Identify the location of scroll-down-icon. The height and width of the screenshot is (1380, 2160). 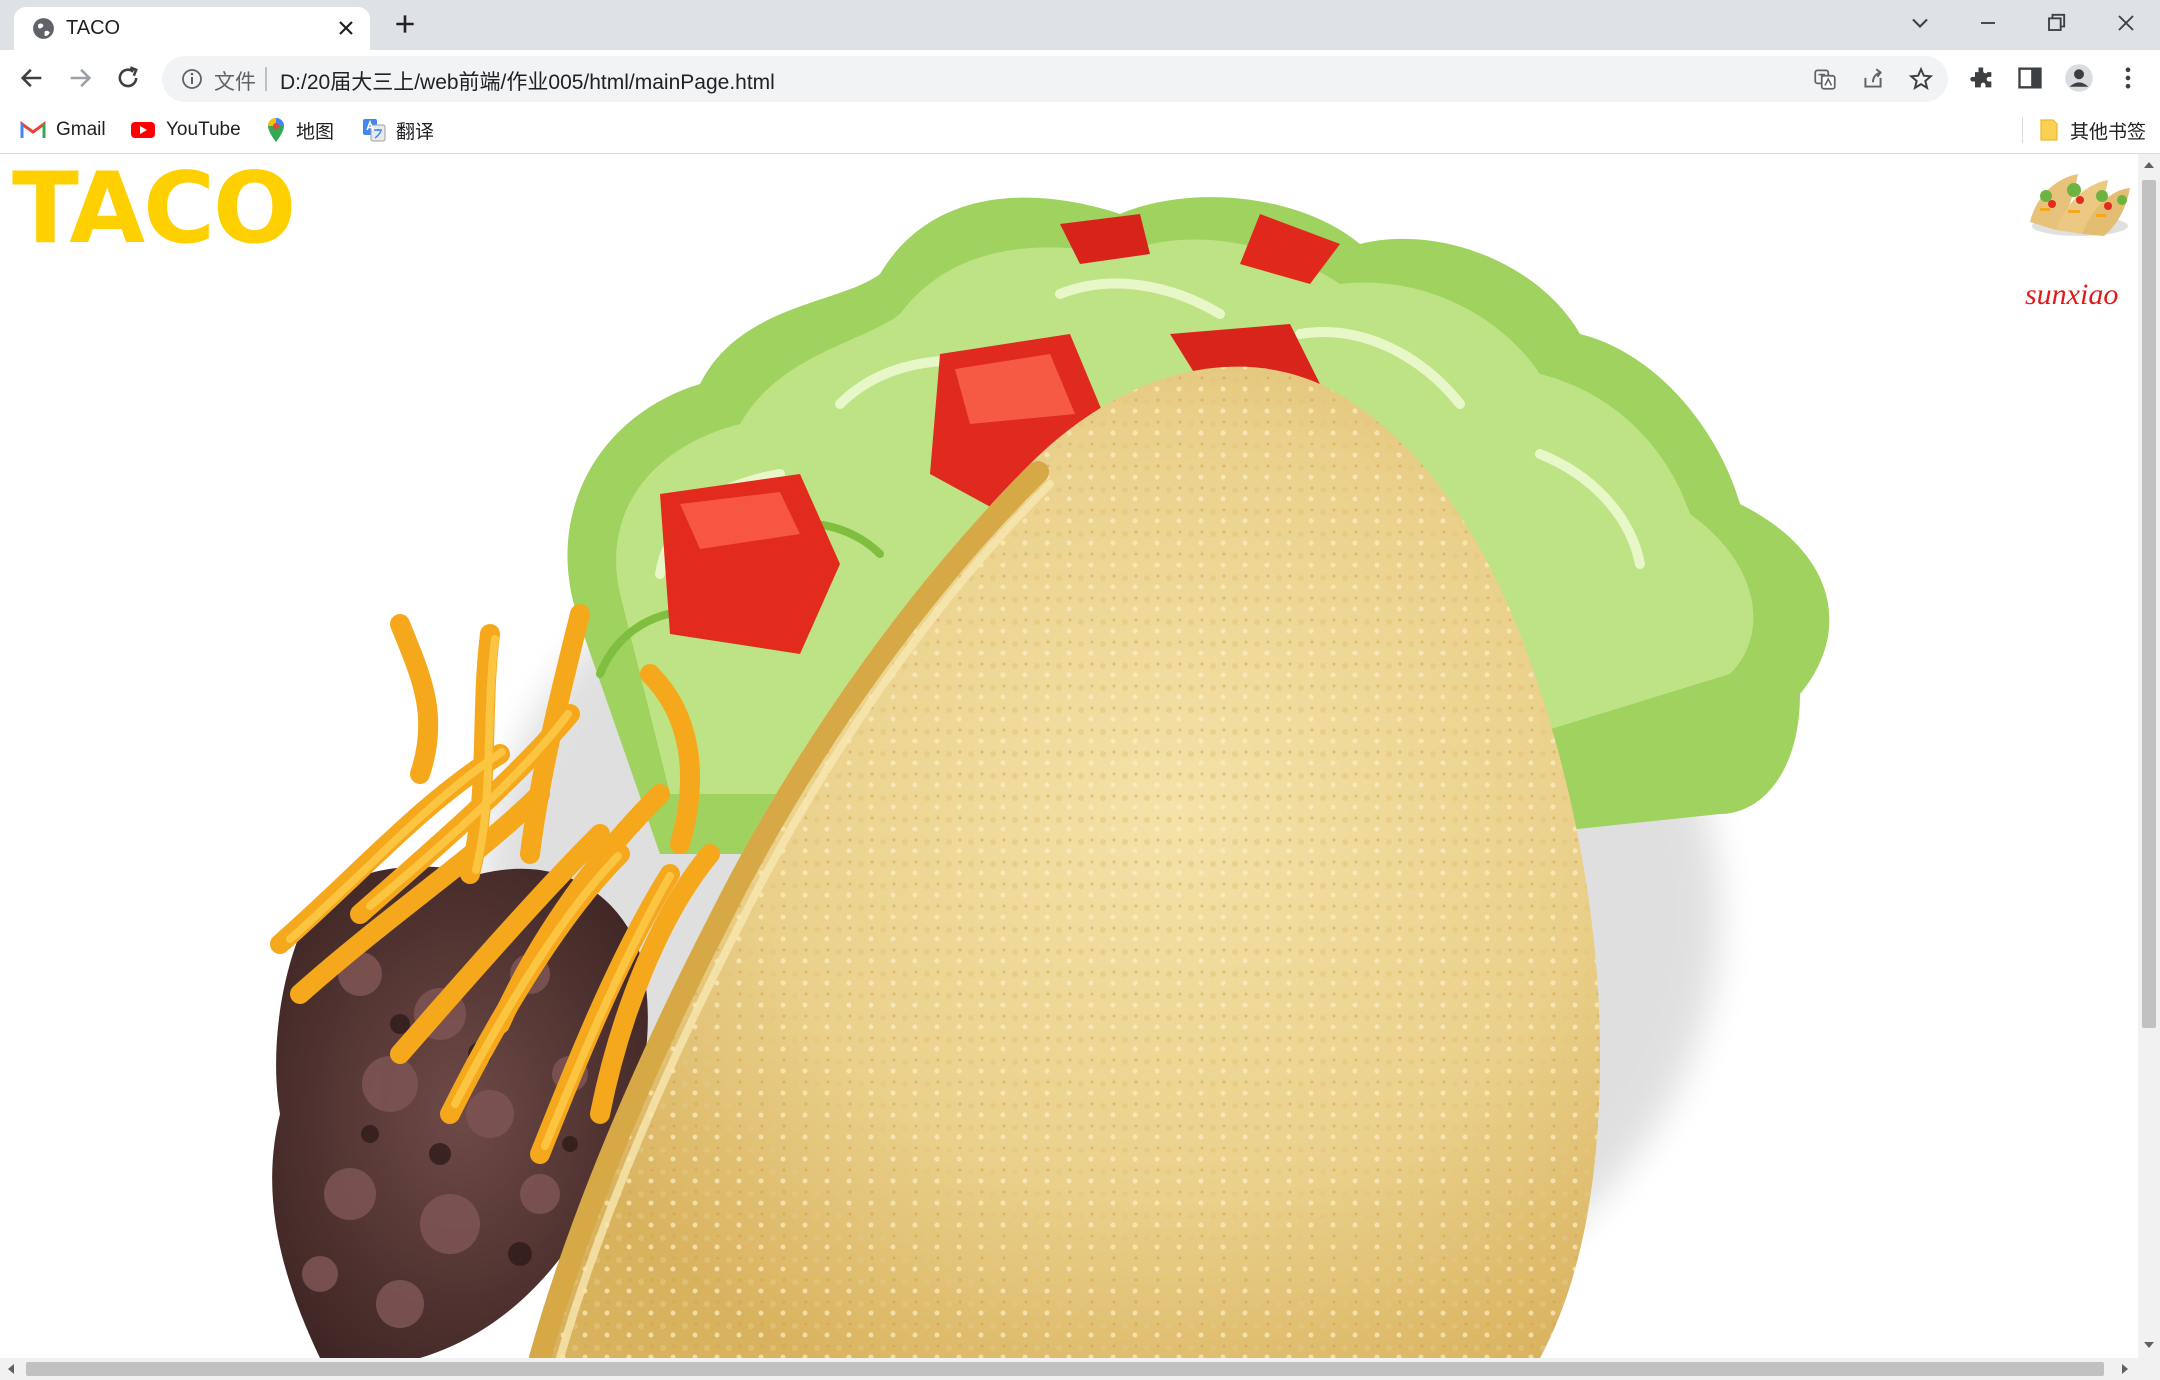
(2149, 1345).